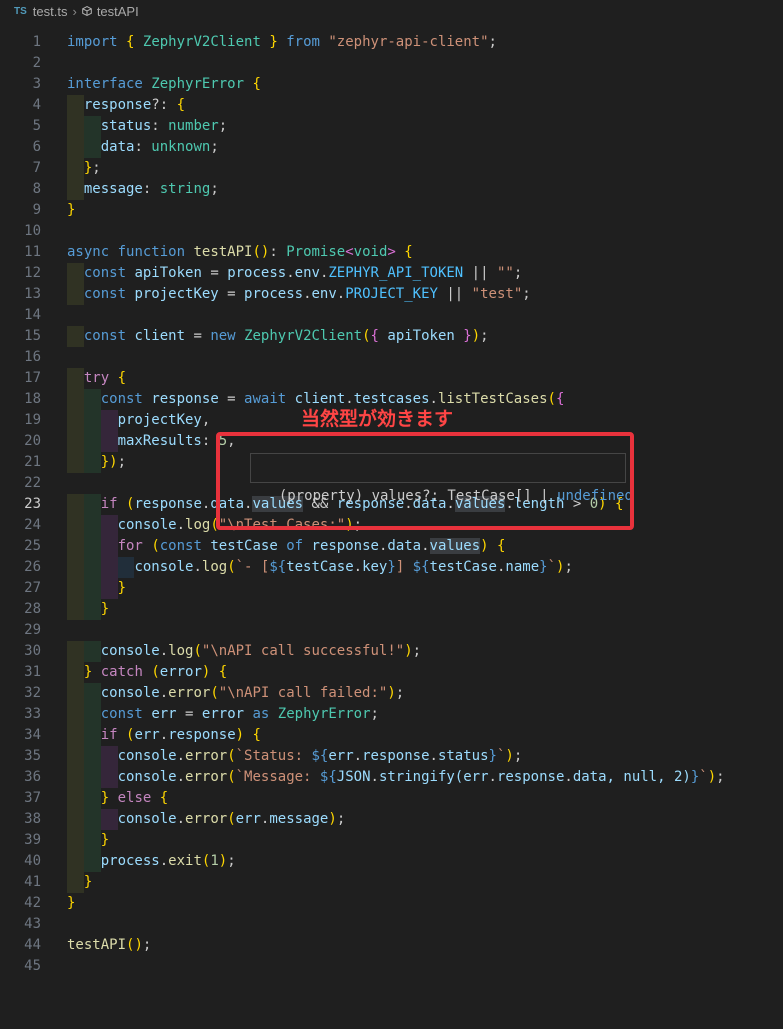  What do you see at coordinates (377, 419) in the screenshot?
I see `annotation-text: 当然型が効きます` at bounding box center [377, 419].